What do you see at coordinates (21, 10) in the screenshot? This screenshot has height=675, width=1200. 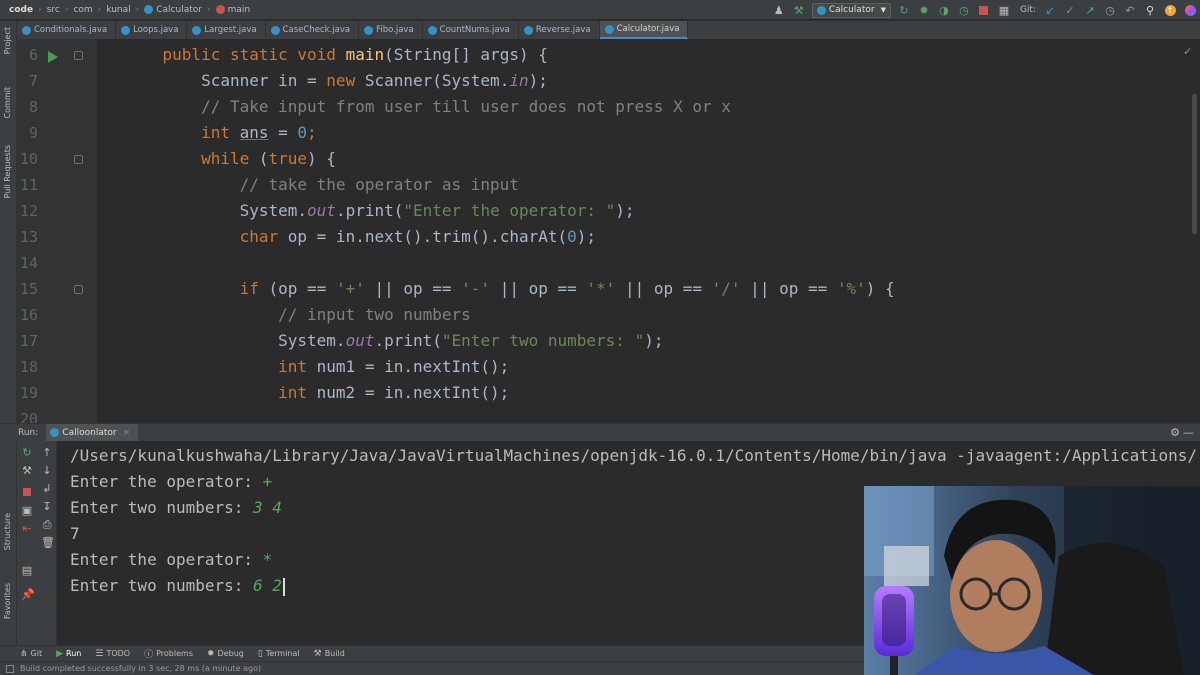 I see `breadcrumb-item: code` at bounding box center [21, 10].